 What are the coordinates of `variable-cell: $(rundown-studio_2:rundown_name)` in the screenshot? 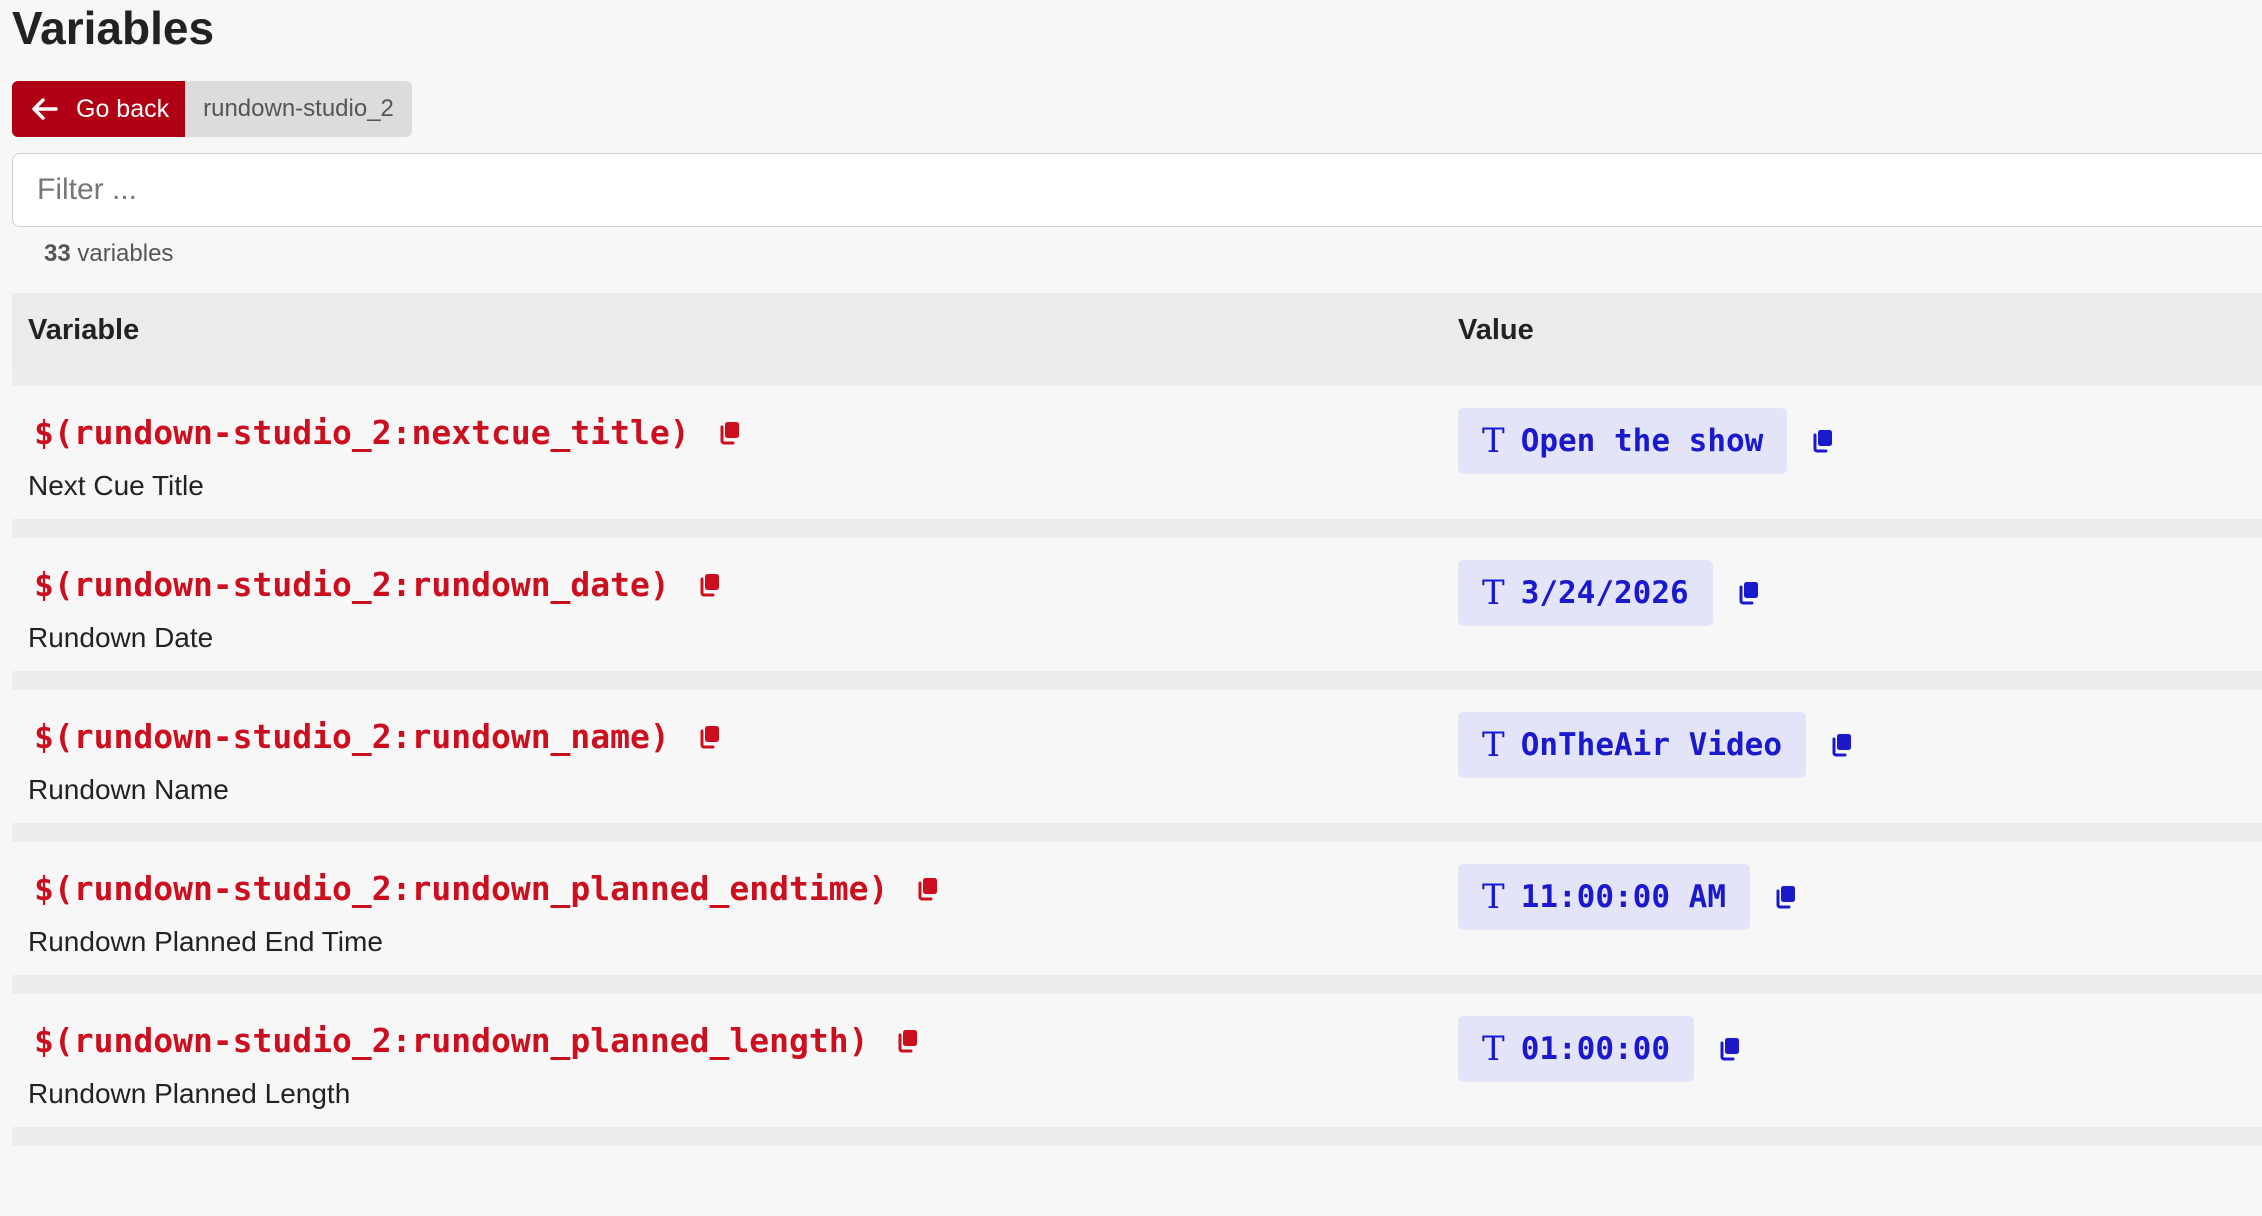 It's located at (377, 736).